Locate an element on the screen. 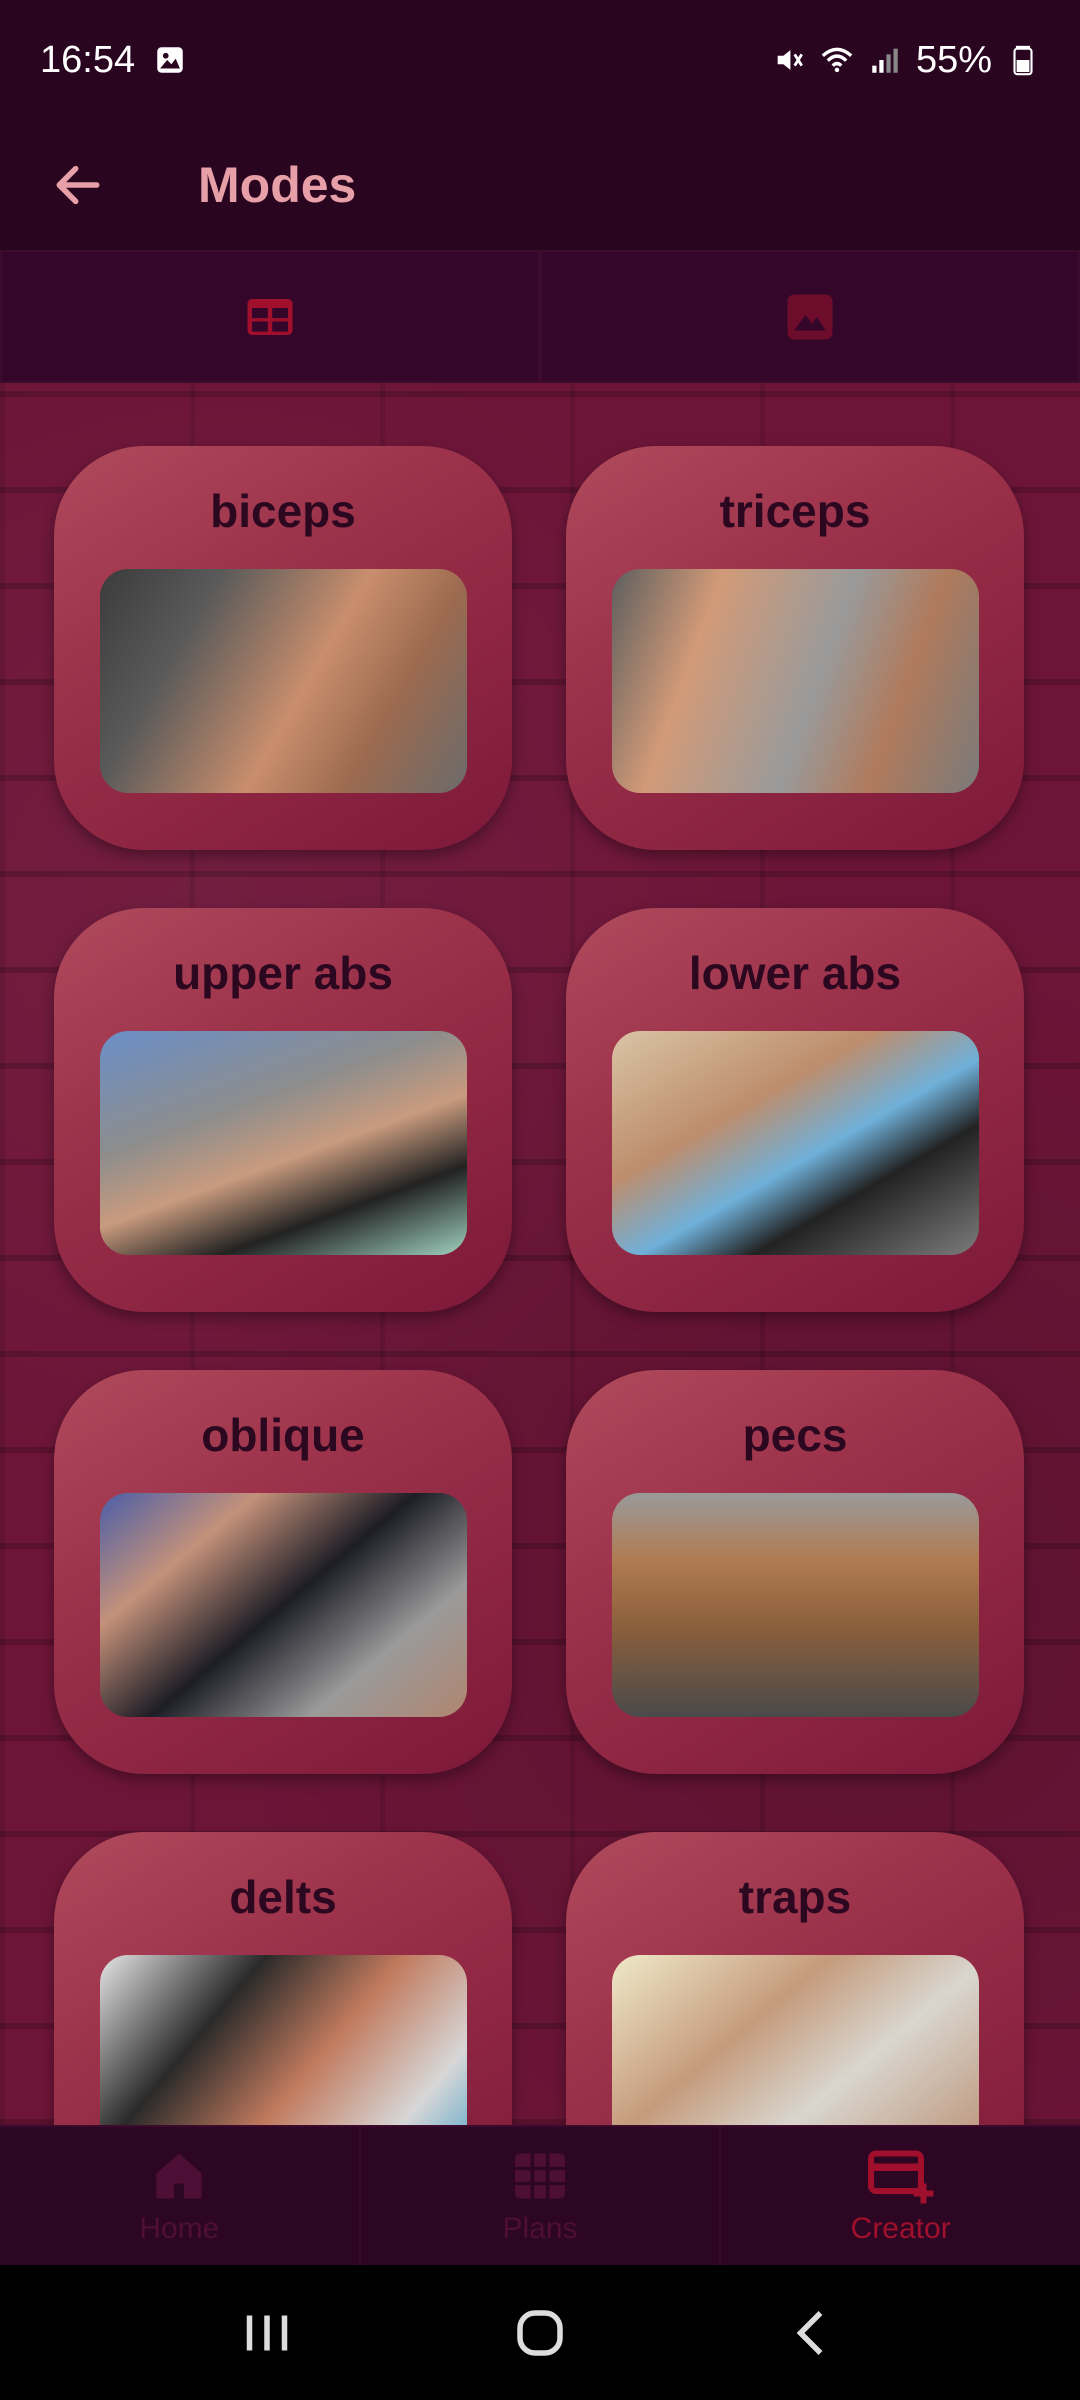 The width and height of the screenshot is (1080, 2400). mode-card-biceps: biceps is located at coordinates (283, 648).